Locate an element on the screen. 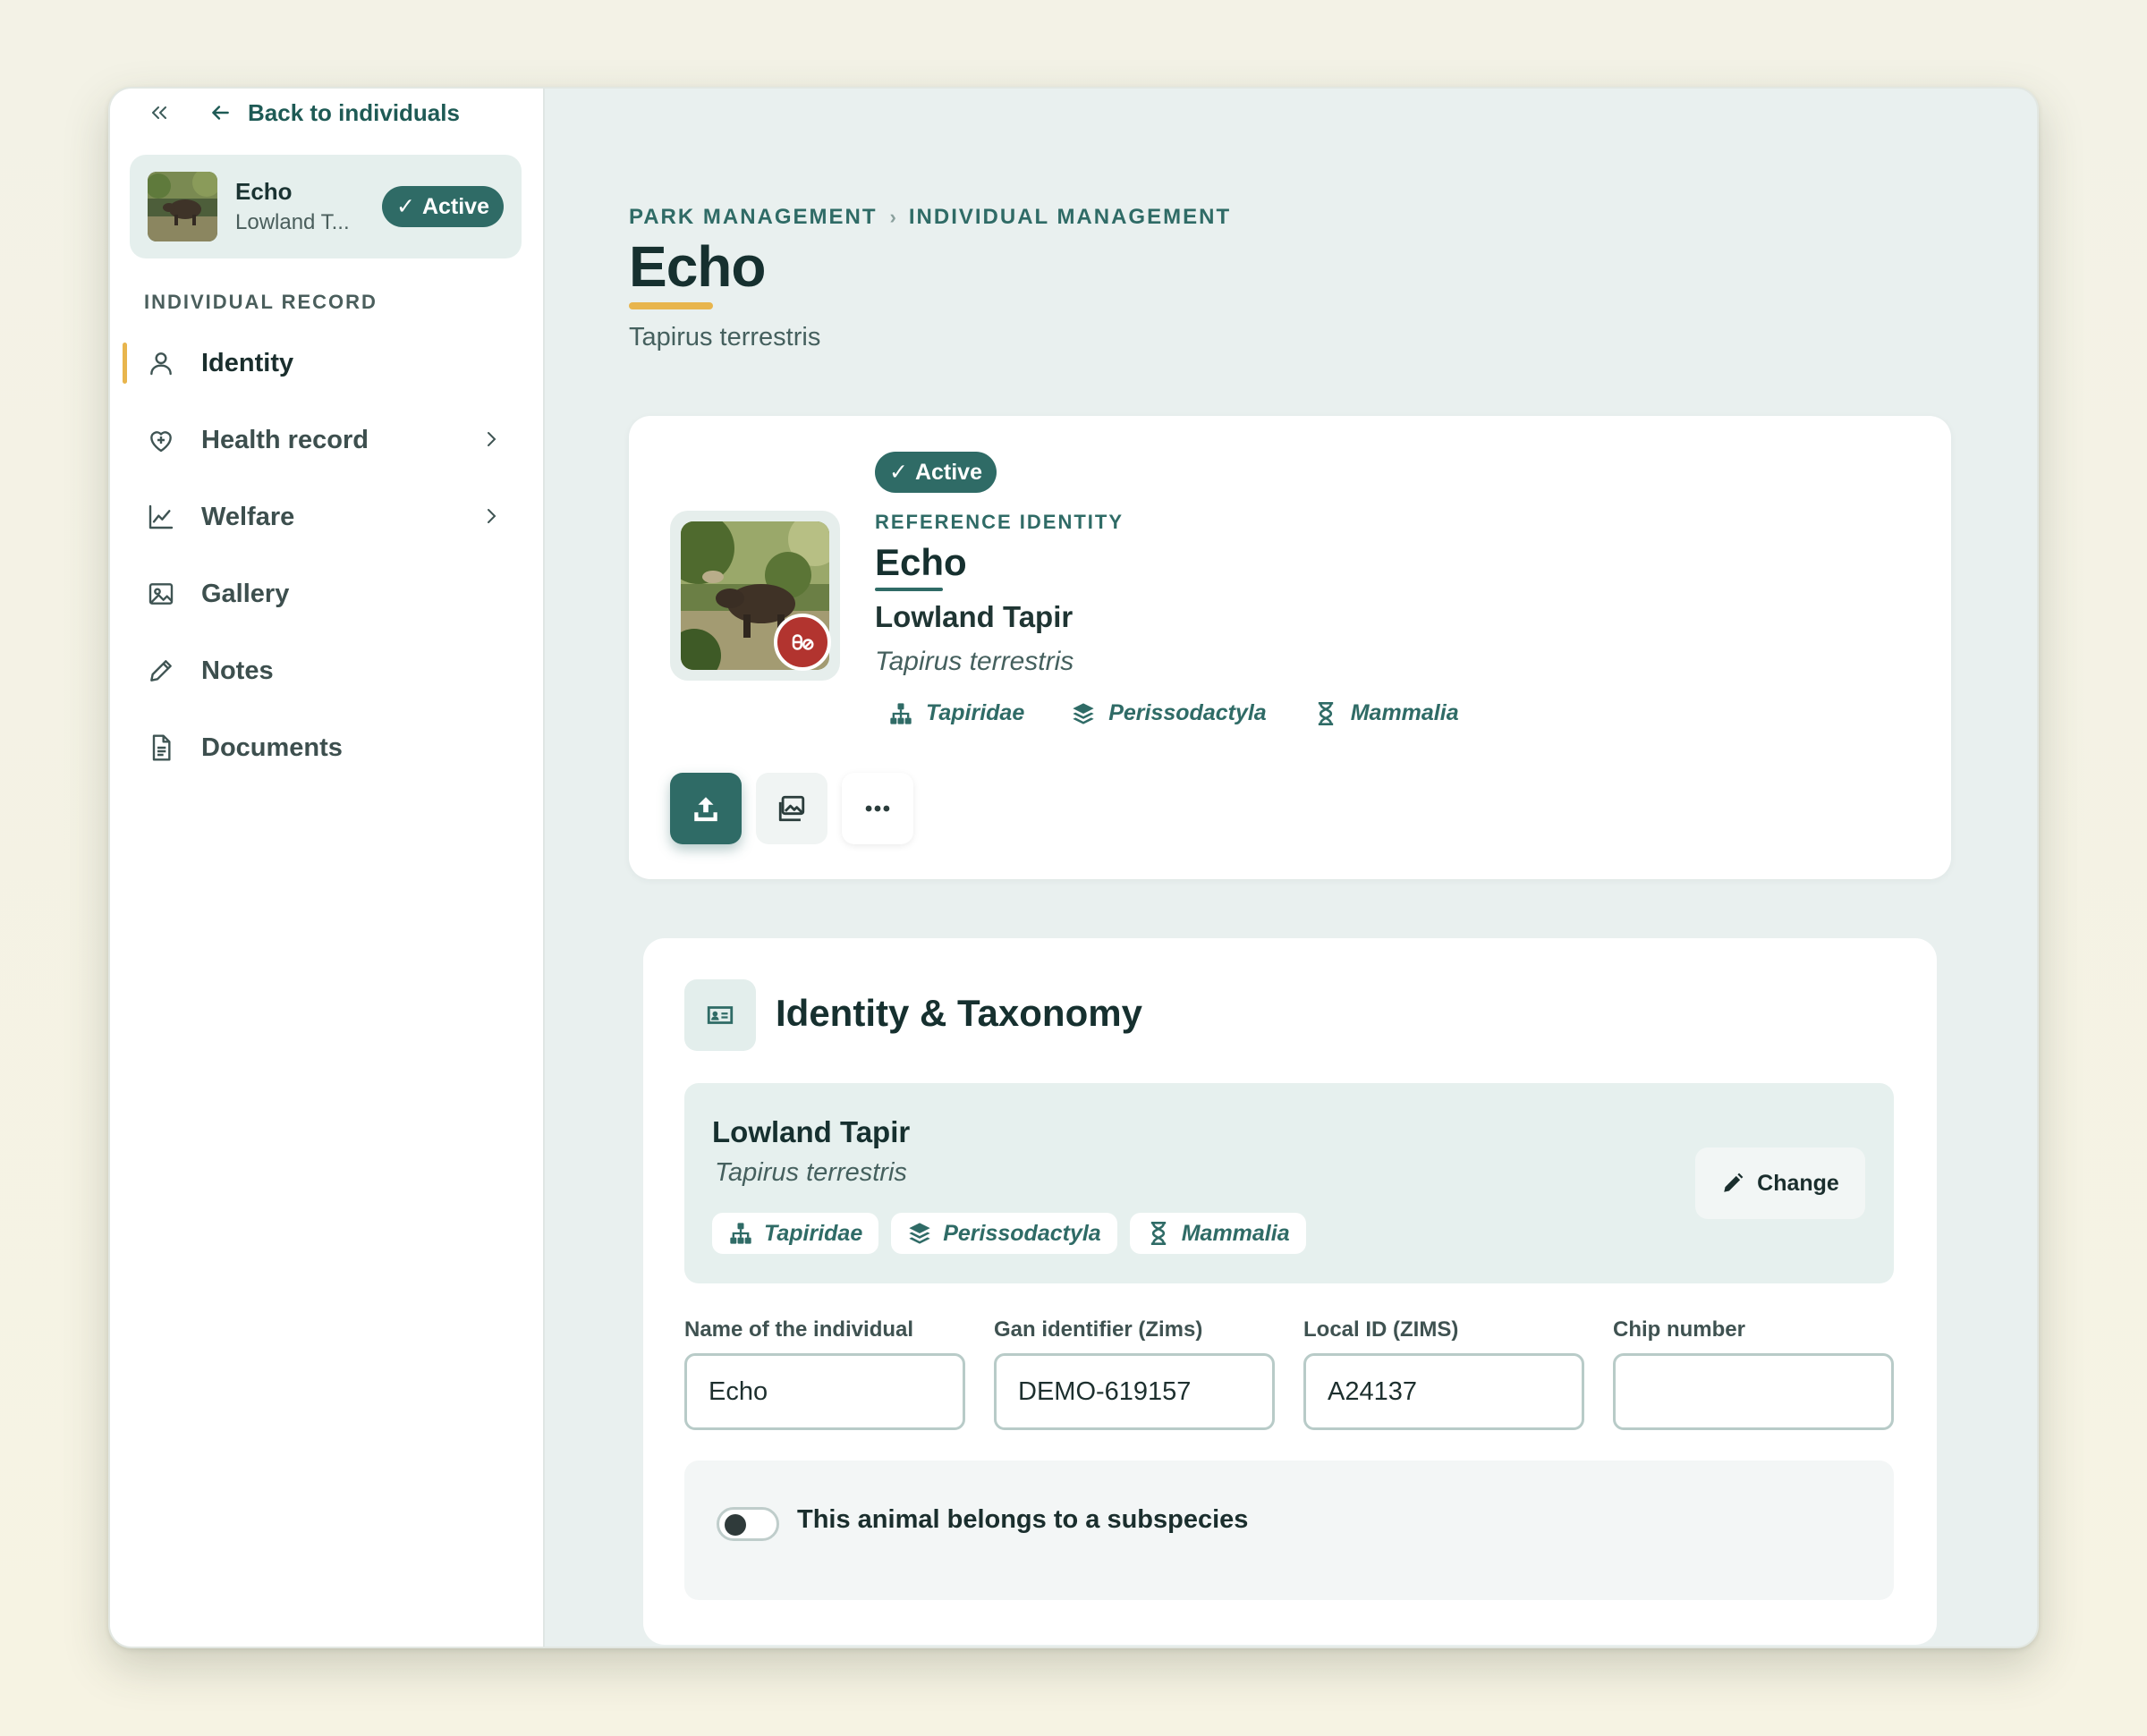 The image size is (2147, 1736). upload-icon is located at coordinates (705, 809).